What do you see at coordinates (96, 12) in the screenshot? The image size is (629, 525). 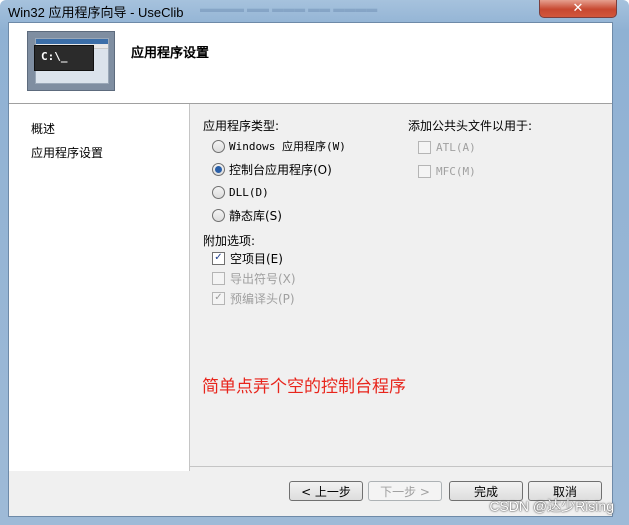 I see `window-title: Win32 应用程序向导 - UseClib` at bounding box center [96, 12].